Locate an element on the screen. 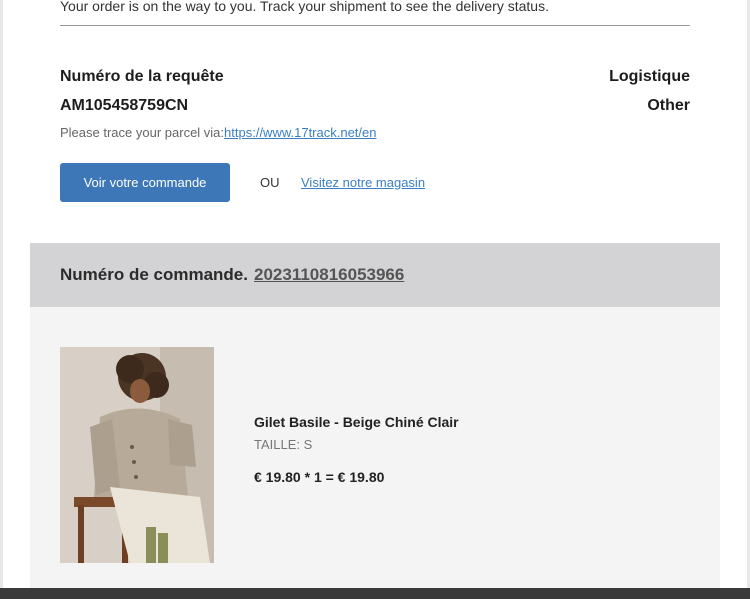 This screenshot has height=599, width=750. order-header: Numéro de commande. 2023110816053966 is located at coordinates (375, 275).